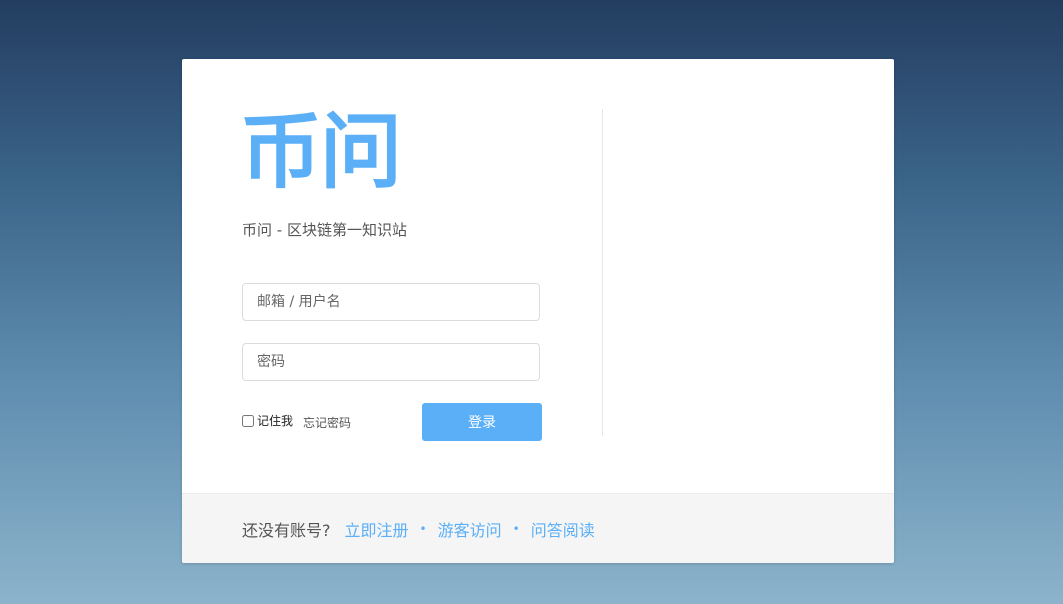  What do you see at coordinates (377, 529) in the screenshot?
I see `register-link: 立即注册` at bounding box center [377, 529].